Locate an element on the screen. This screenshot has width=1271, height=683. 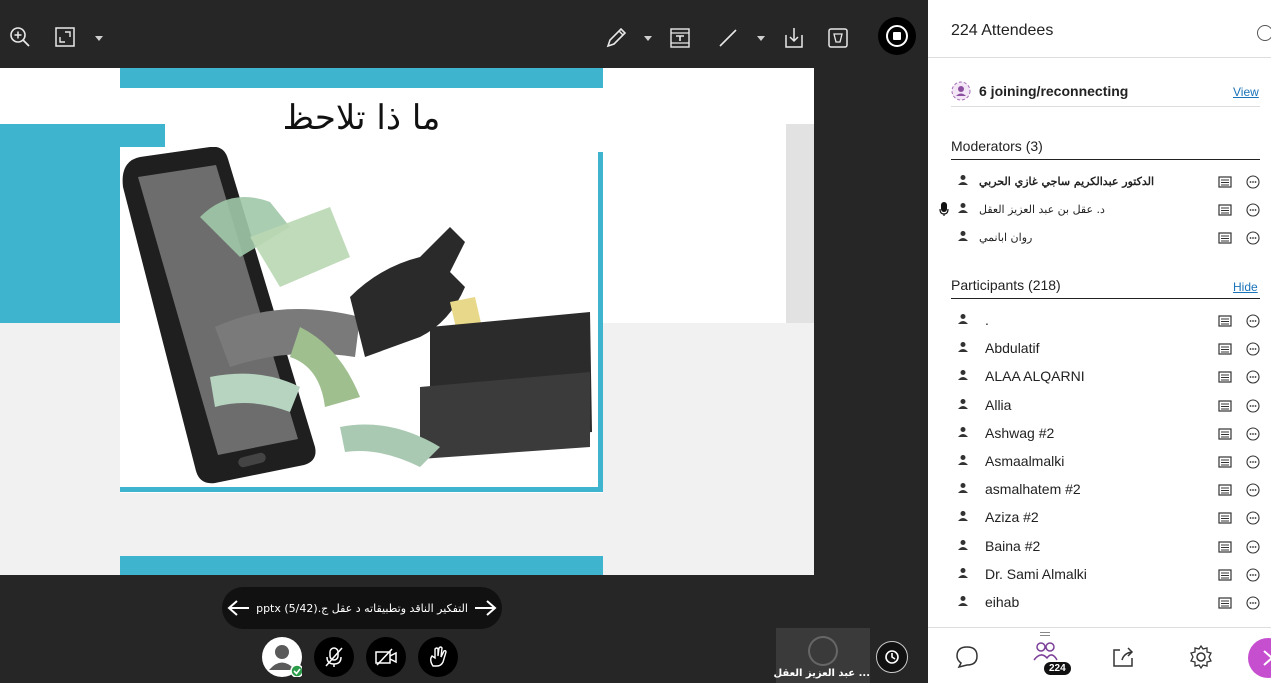
accent-bar-bottom is located at coordinates (361, 565).